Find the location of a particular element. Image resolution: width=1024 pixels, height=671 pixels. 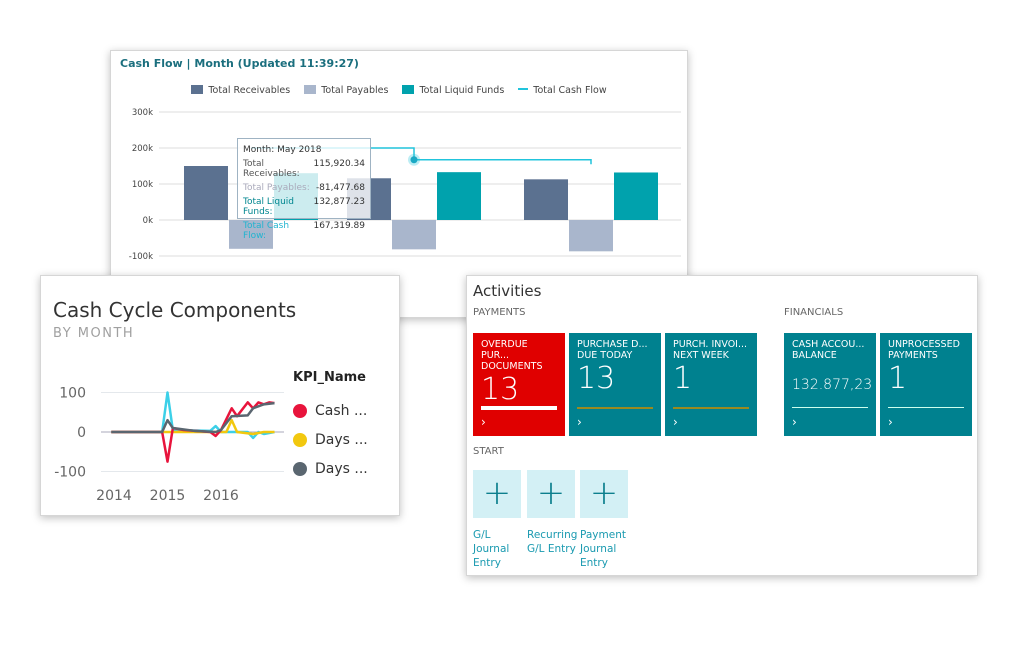

tooltip-label: Total Cash Flow: is located at coordinates (266, 231).